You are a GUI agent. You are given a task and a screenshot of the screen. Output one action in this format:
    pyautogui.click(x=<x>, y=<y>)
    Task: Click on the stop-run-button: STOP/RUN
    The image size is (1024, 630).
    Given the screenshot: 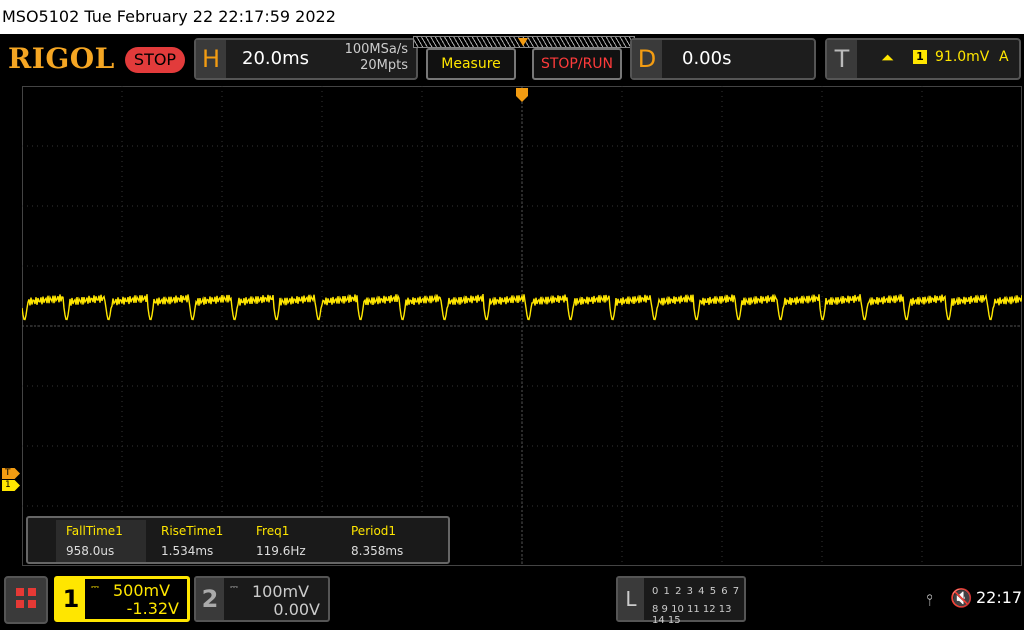 What is the action you would take?
    pyautogui.click(x=577, y=64)
    